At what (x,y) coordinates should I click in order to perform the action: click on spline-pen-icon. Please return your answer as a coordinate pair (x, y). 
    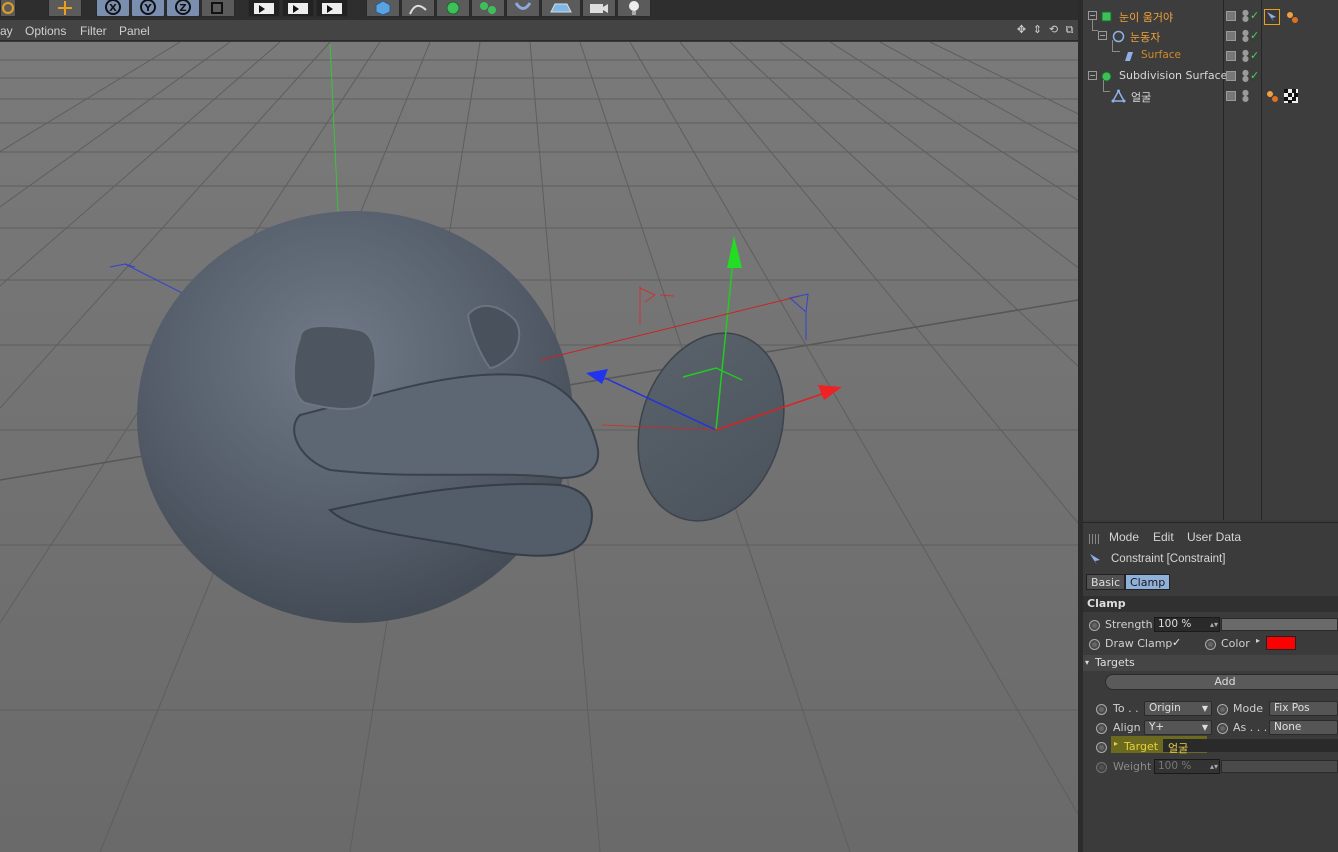
    Looking at the image, I should click on (418, 8).